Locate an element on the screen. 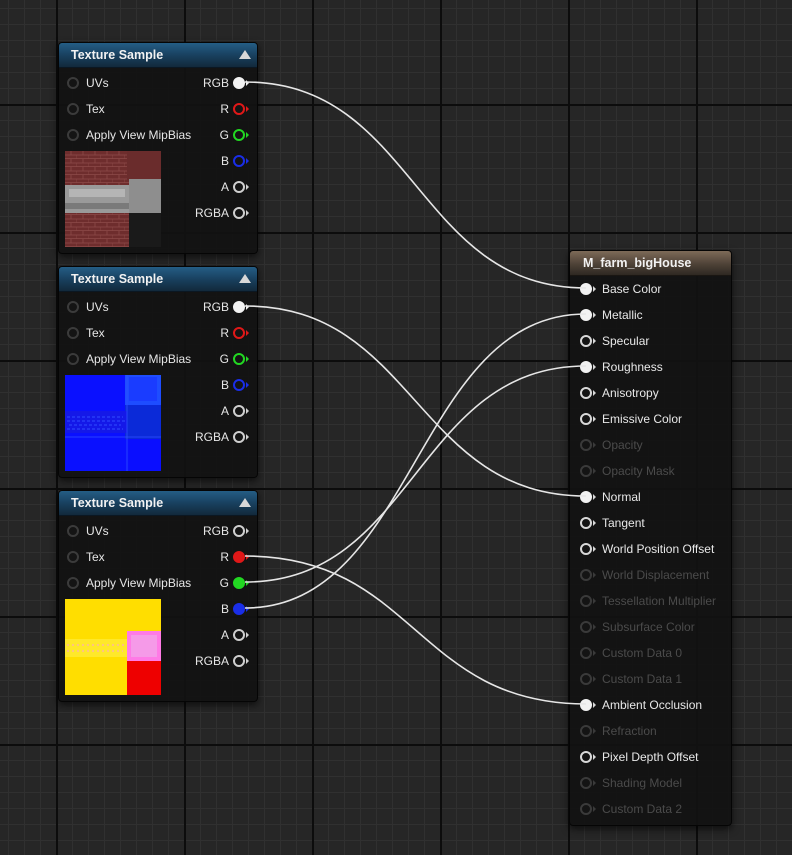  material-input-refraction: Refraction is located at coordinates (655, 731).